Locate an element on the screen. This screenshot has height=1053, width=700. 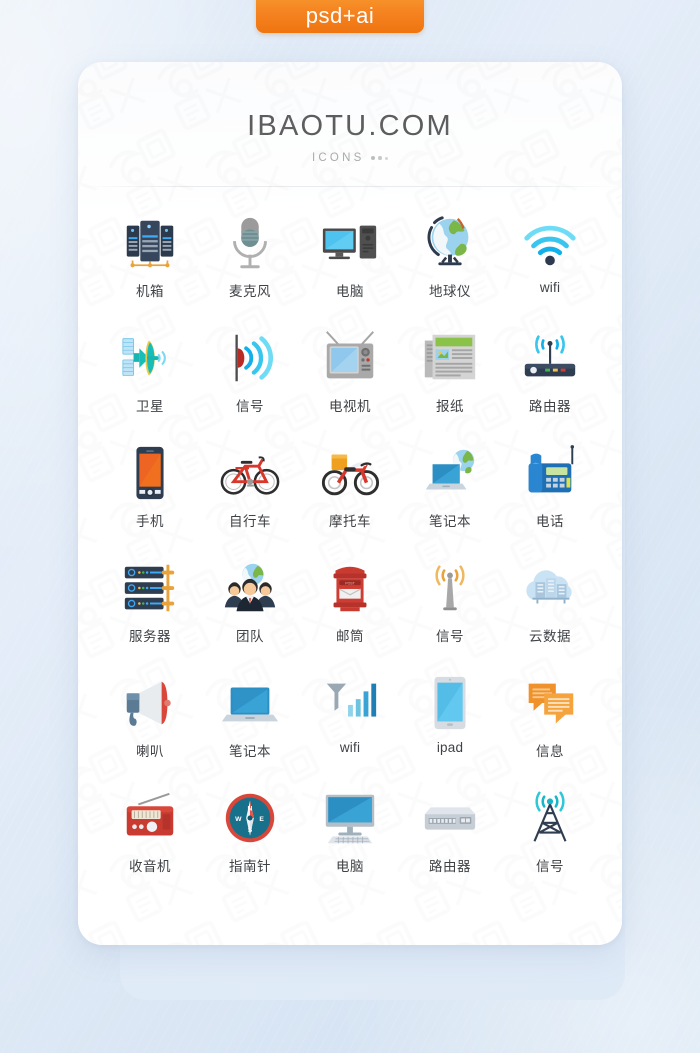
icon-cell-monitor-keyboard: 电脑 is located at coordinates (350, 834).